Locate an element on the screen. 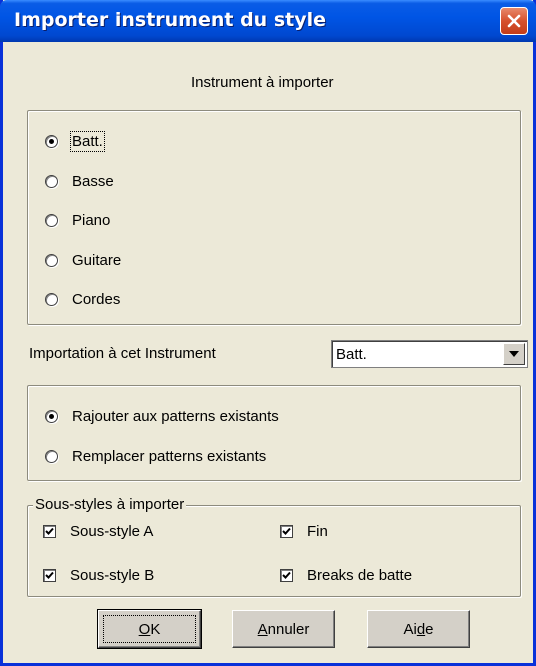  radio-option-batt: Batt. is located at coordinates (75, 141).